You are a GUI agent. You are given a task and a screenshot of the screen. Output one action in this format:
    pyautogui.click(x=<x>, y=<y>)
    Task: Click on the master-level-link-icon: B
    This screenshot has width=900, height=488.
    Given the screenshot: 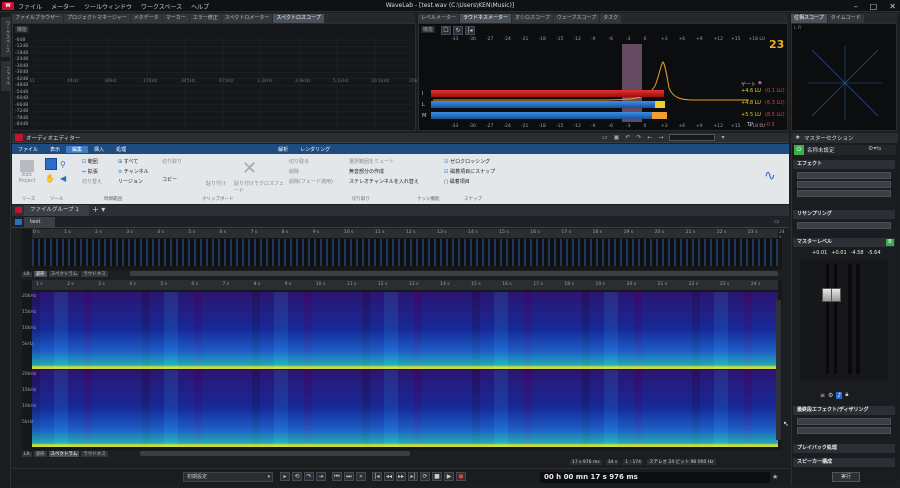 What is the action you would take?
    pyautogui.click(x=890, y=242)
    